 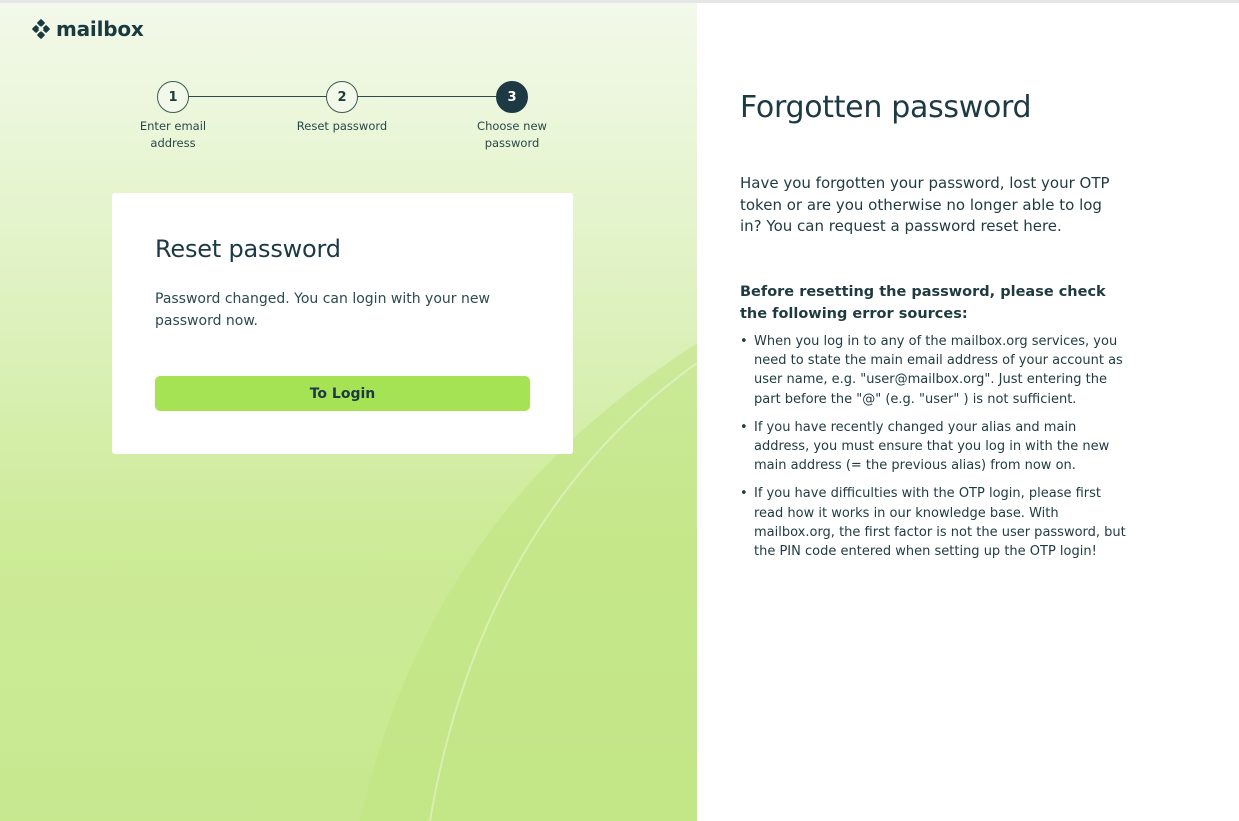 I want to click on step-3-label: Choose new password, so click(x=512, y=134).